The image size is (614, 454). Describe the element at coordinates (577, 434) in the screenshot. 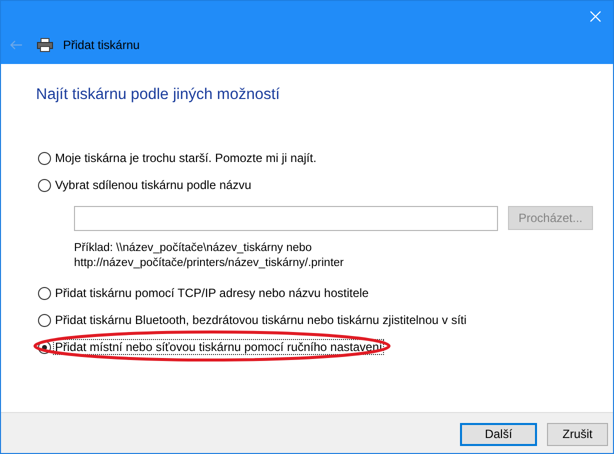

I see `cancel-button: Zrušit` at that location.